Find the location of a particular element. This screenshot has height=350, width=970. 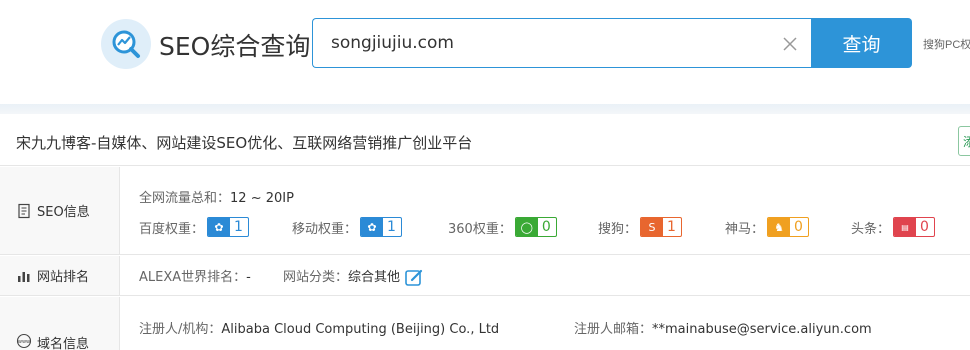

mobile-paw-icon: ✿ is located at coordinates (372, 227).